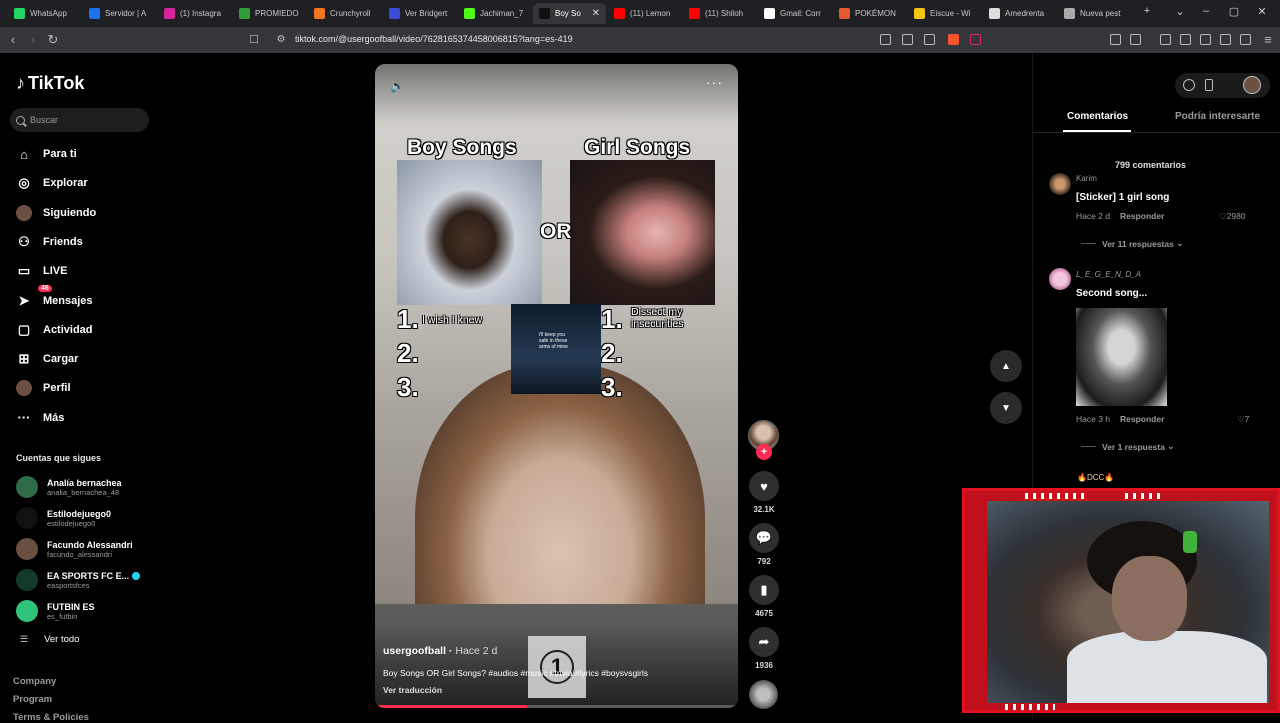  What do you see at coordinates (43, 388) in the screenshot?
I see `sidebar-item-profile-avatar: ● Perfil` at bounding box center [43, 388].